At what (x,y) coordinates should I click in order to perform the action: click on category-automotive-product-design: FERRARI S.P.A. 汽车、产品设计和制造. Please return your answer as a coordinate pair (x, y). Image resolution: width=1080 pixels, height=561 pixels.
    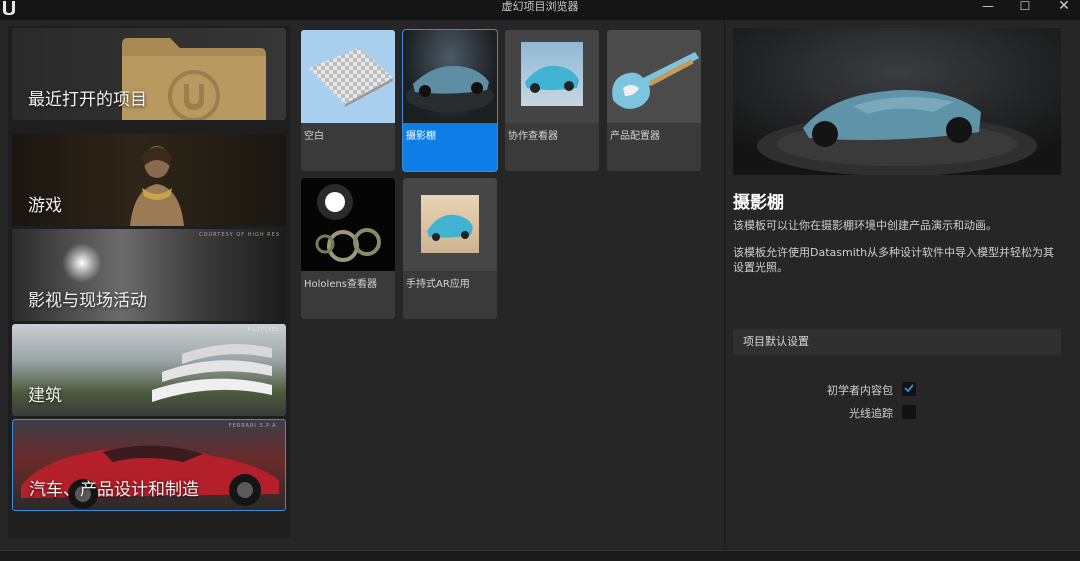
    Looking at the image, I should click on (149, 465).